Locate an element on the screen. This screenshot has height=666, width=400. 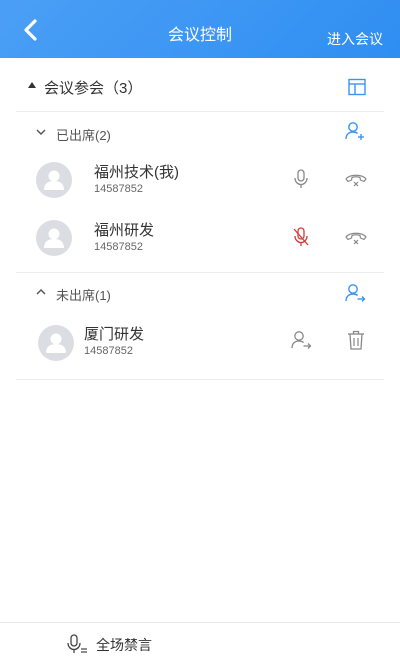
layout-icon is located at coordinates (357, 87).